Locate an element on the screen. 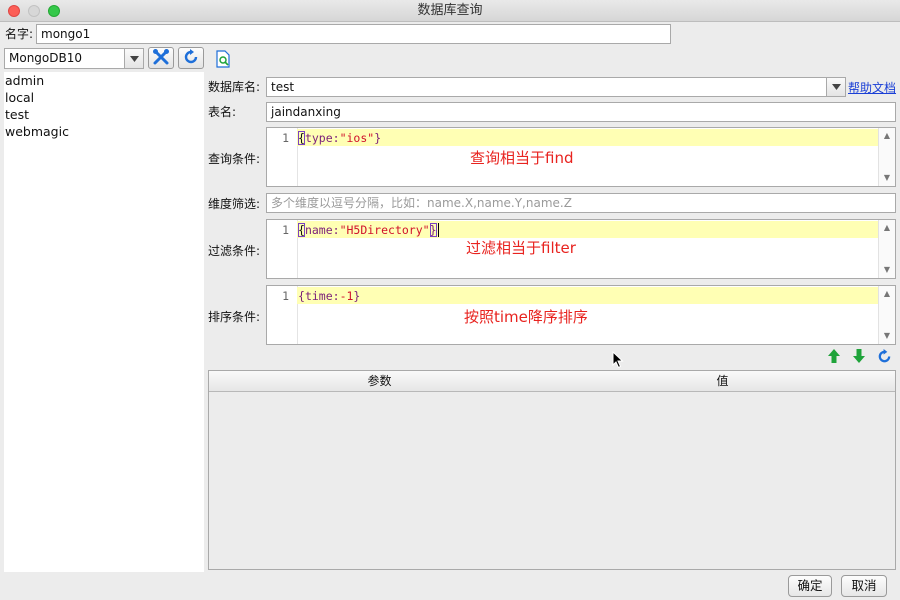 The height and width of the screenshot is (600, 900). query-editor: 1 {type:"ios"} ▲ ▼ is located at coordinates (581, 157).